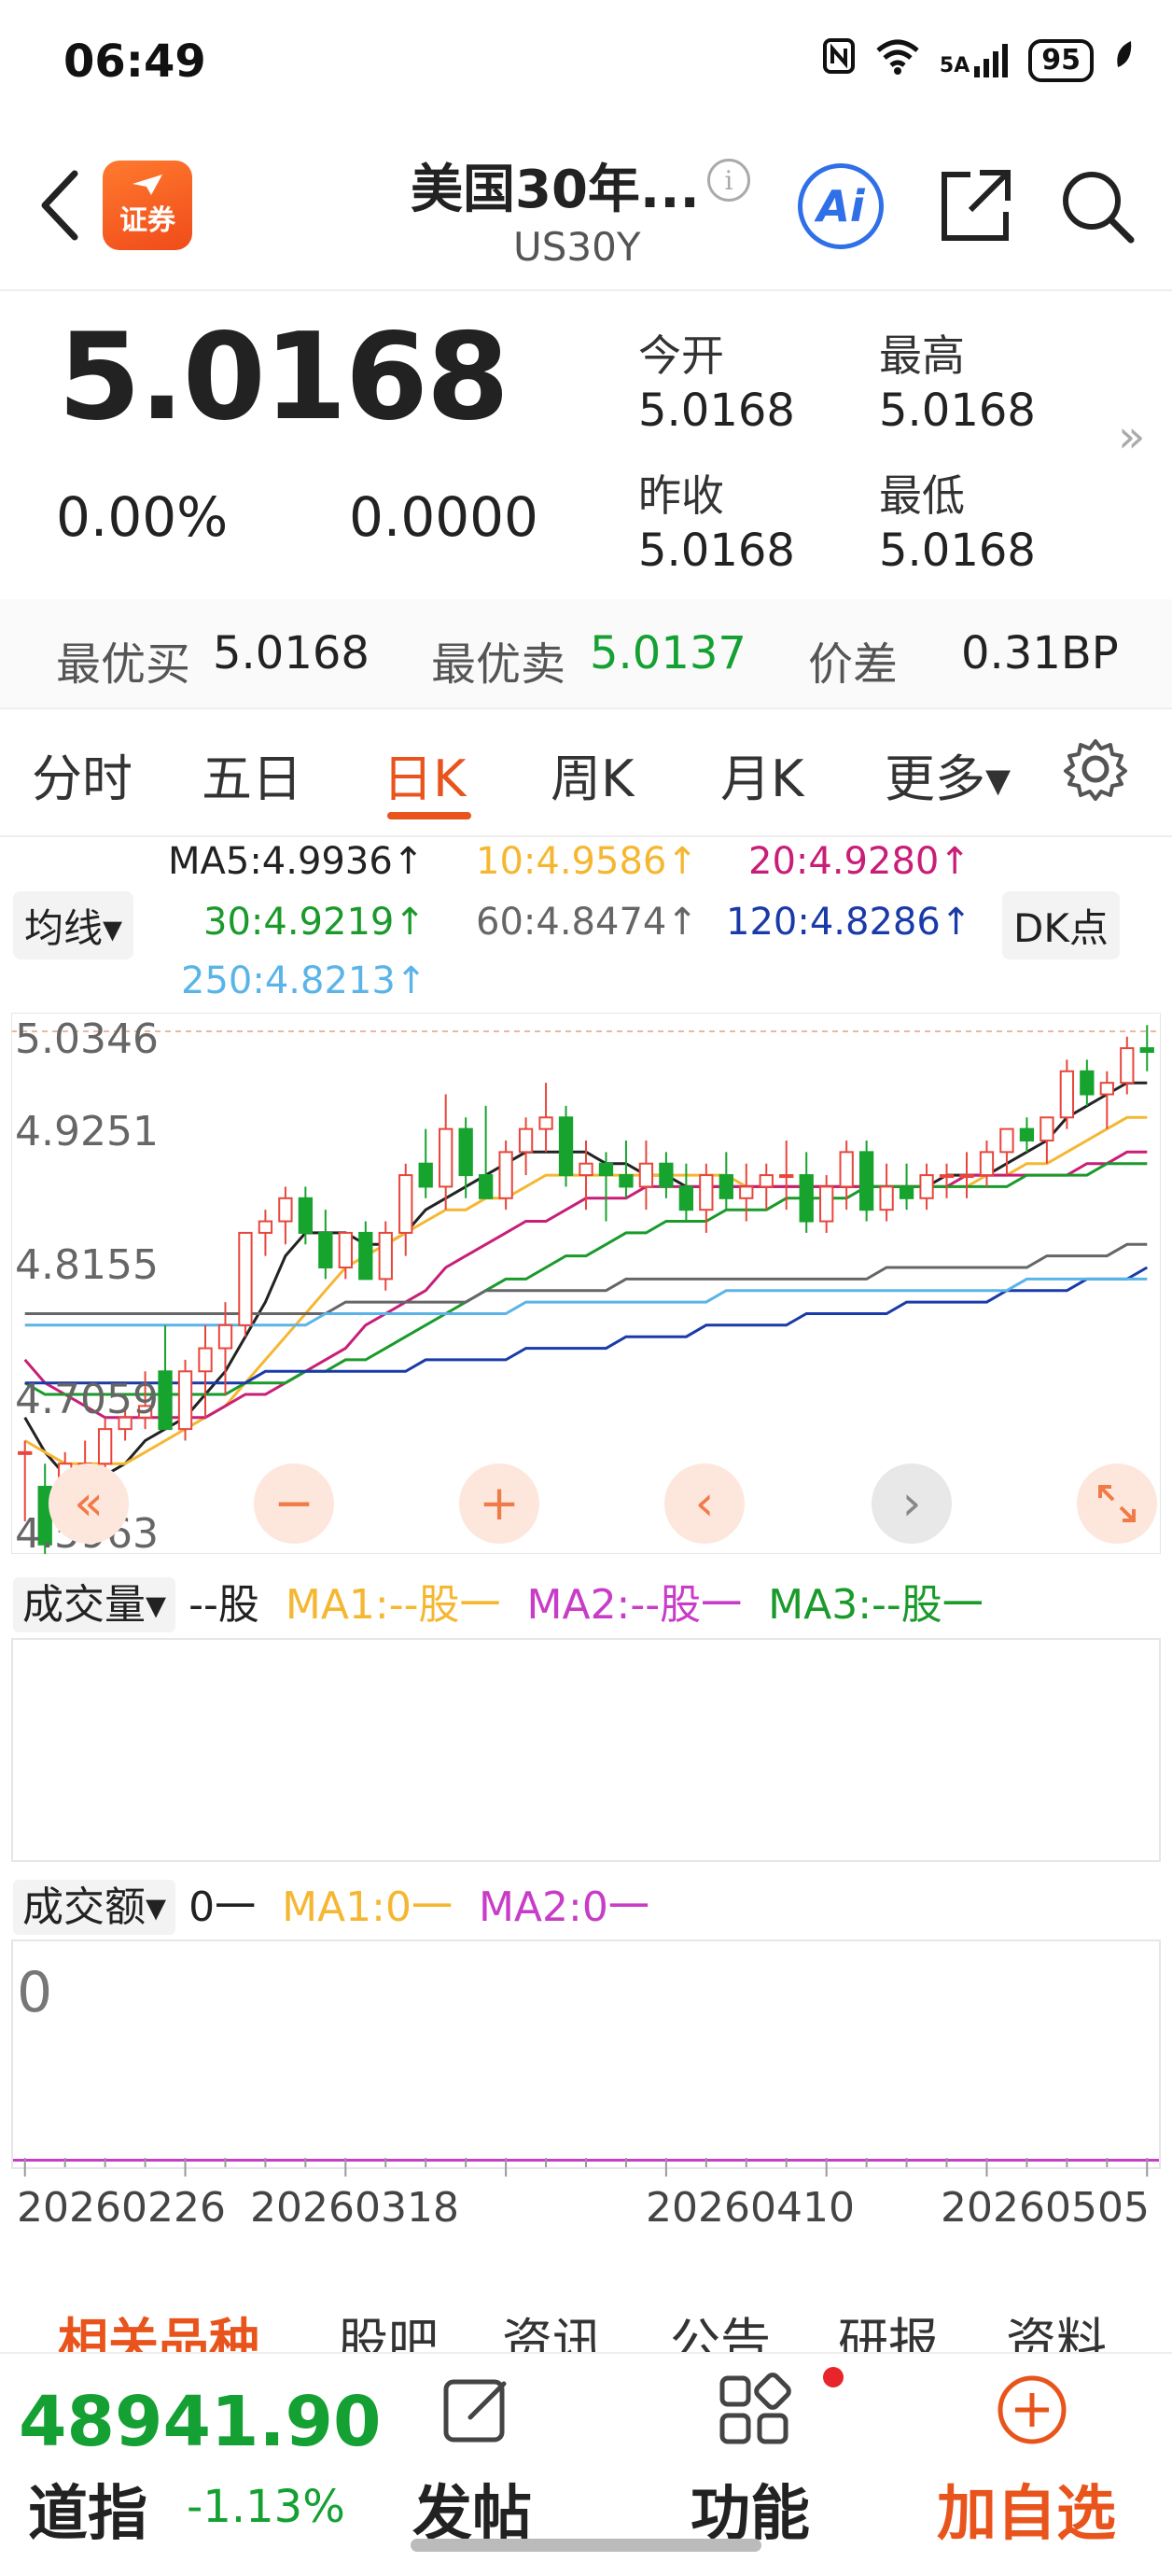 The width and height of the screenshot is (1172, 2576). I want to click on app-logo: 证券, so click(147, 205).